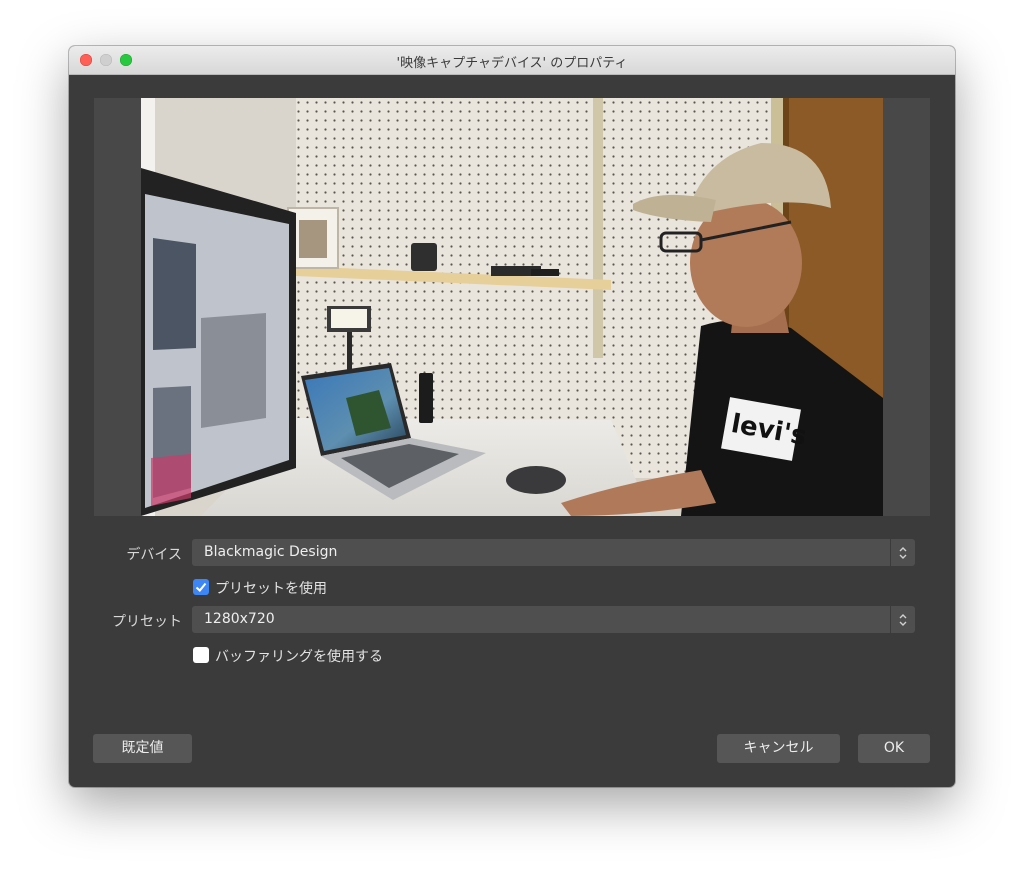 The image size is (1024, 879). What do you see at coordinates (553, 619) in the screenshot?
I see `preset-select: 1280x720` at bounding box center [553, 619].